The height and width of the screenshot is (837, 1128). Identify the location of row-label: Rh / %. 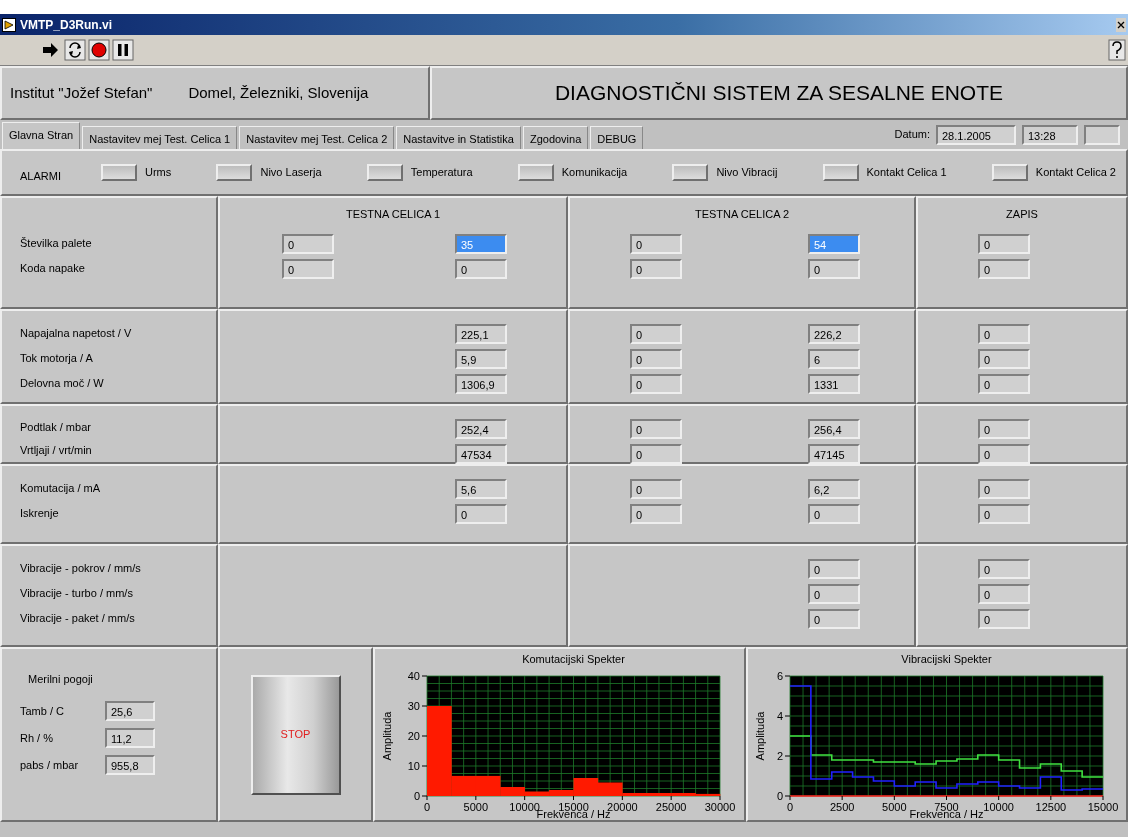
(37, 738).